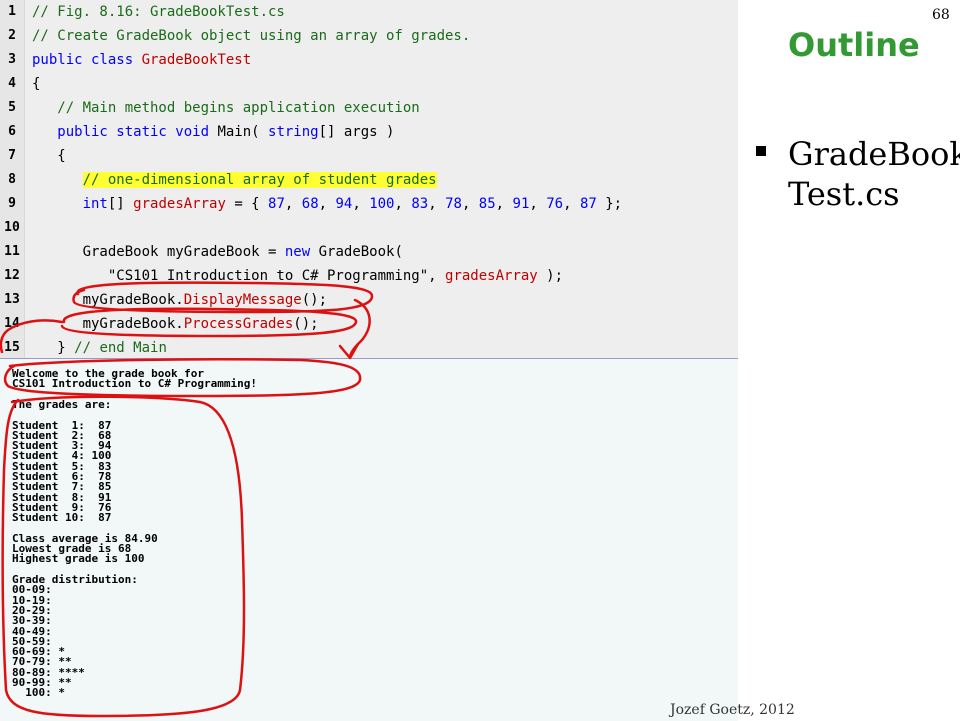  I want to click on code-text: // Fig. 8.16: GradeBookTest.cs, so click(158, 12).